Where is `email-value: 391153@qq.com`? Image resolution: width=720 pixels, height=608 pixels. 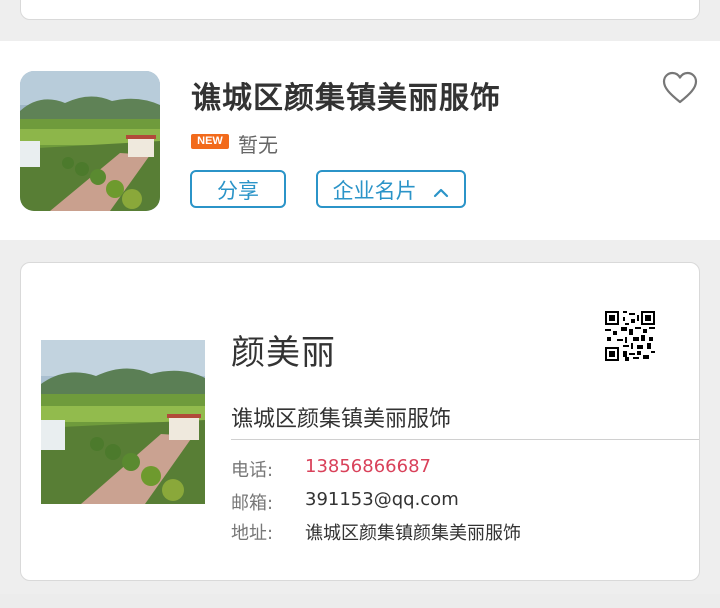
email-value: 391153@qq.com is located at coordinates (382, 499).